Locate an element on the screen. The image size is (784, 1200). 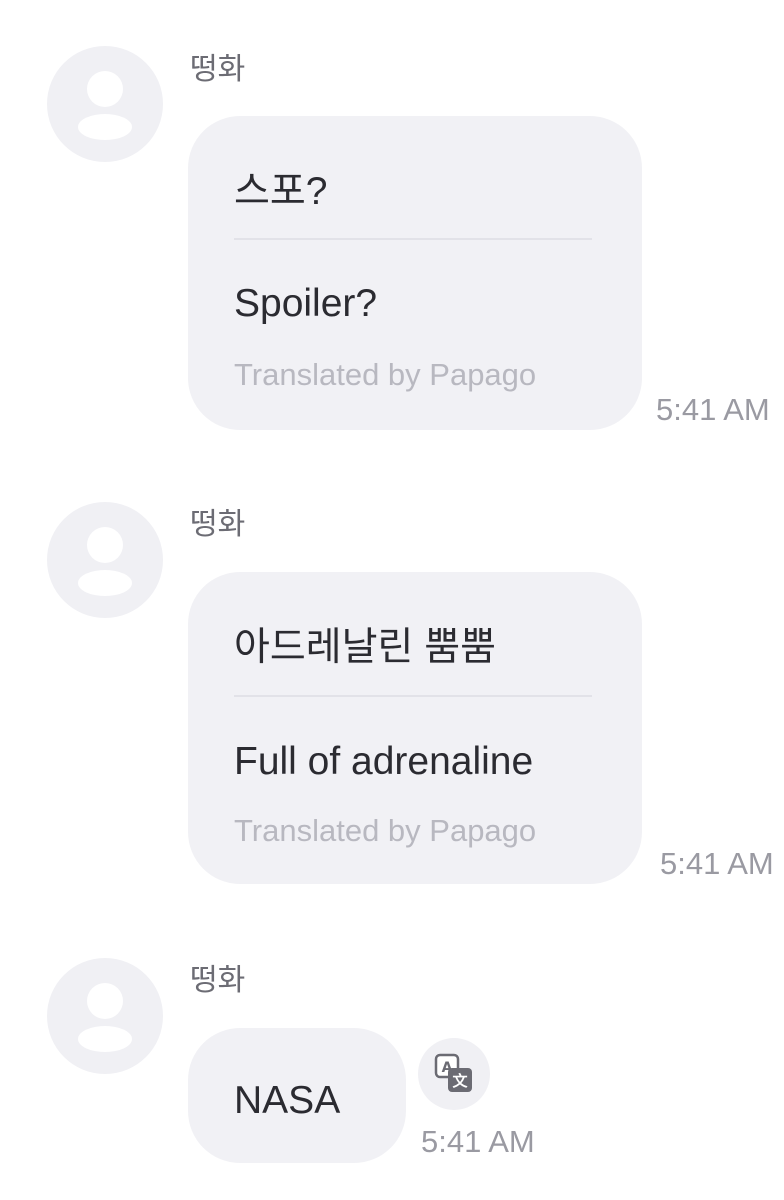
translated-text: Full of adrenaline is located at coordinates (384, 761).